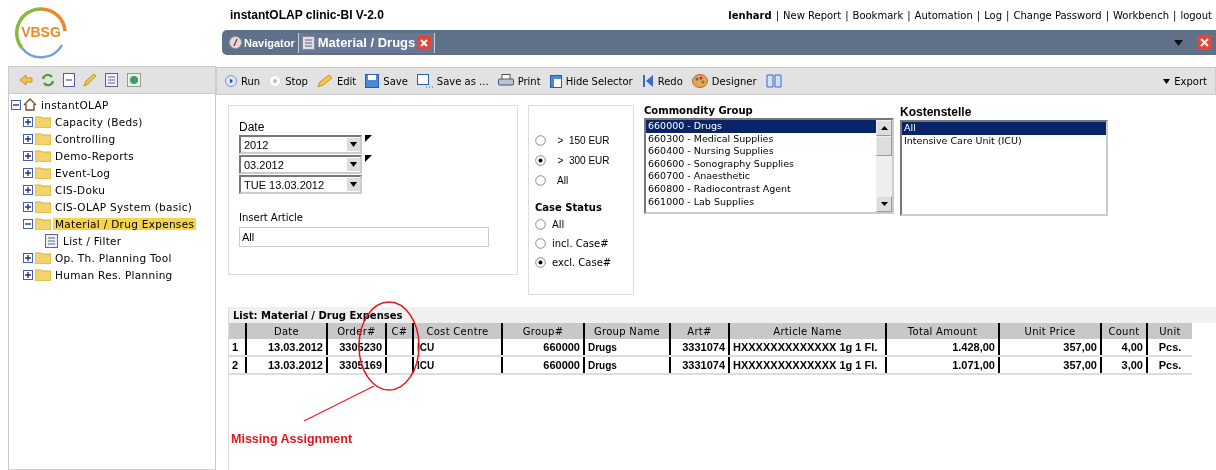  I want to click on header-link: Log, so click(993, 15).